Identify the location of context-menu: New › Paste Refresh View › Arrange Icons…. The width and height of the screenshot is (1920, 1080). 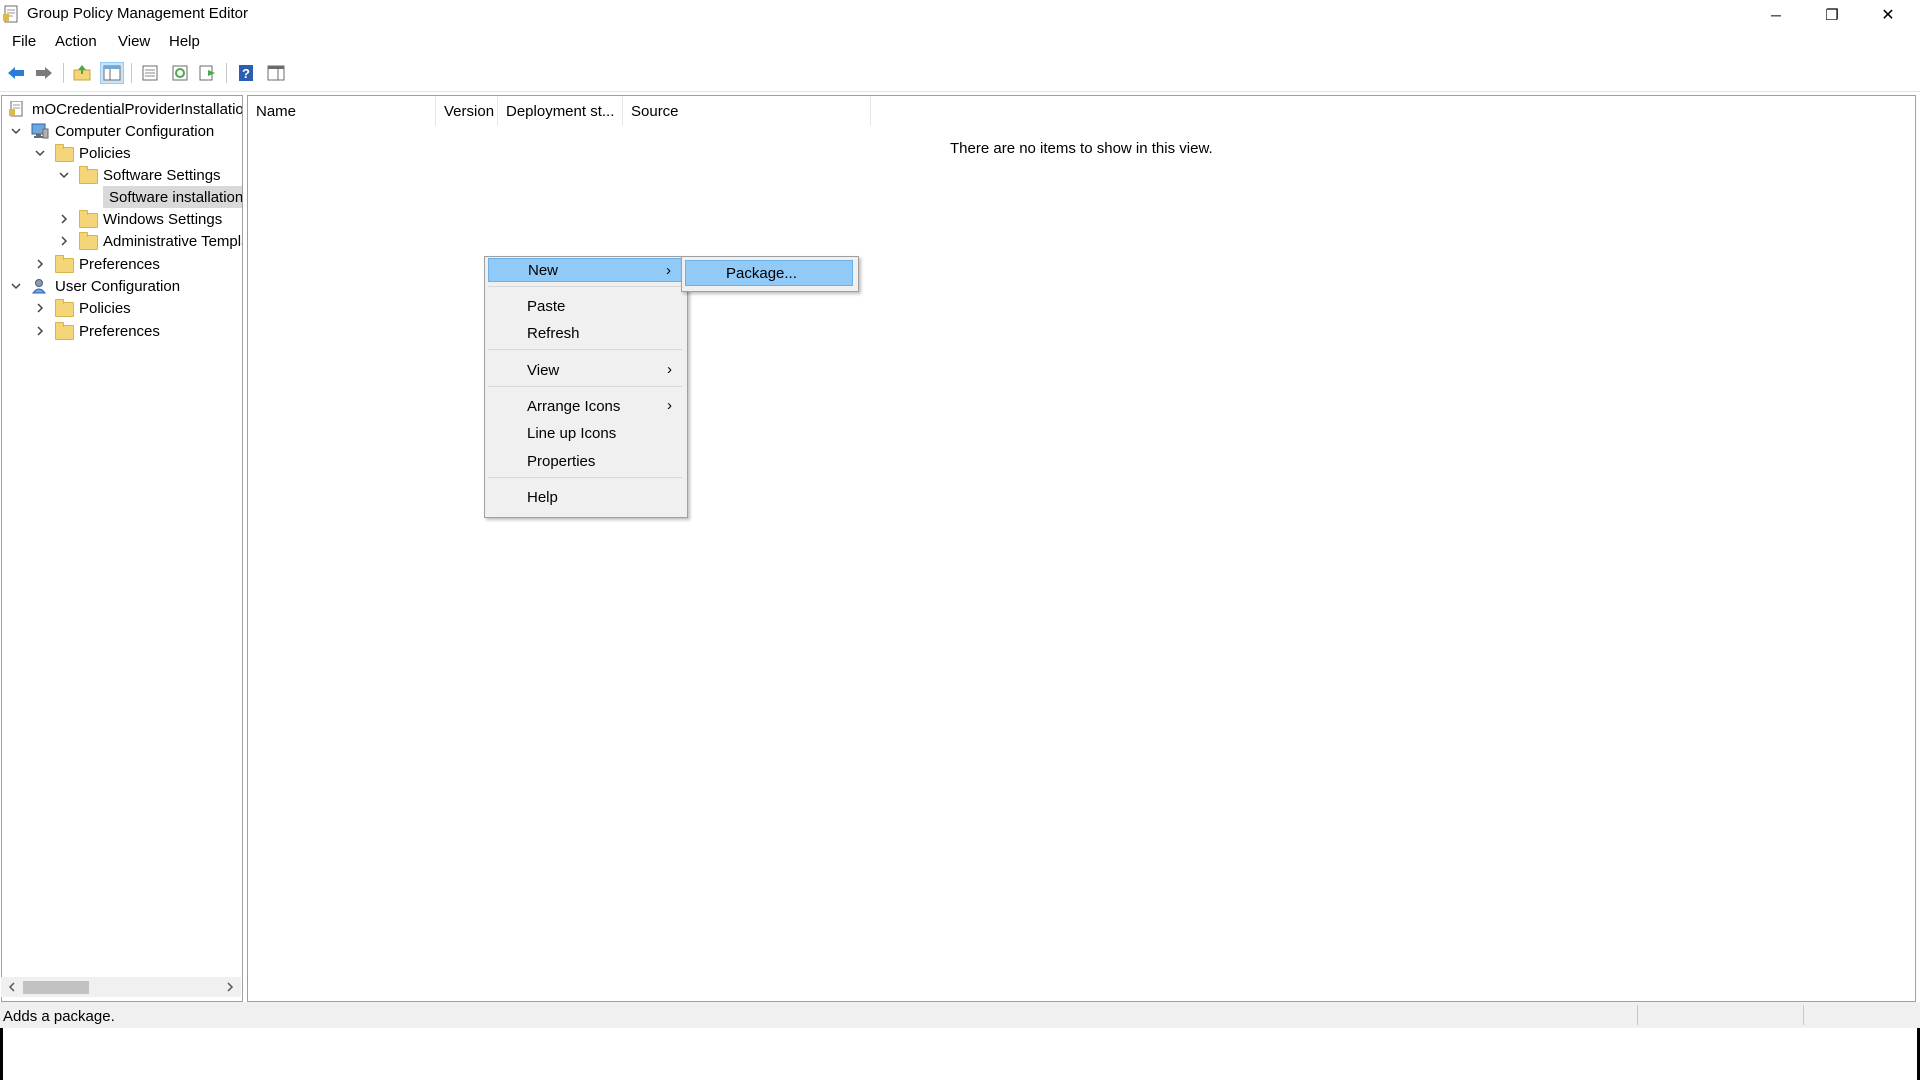
(586, 387).